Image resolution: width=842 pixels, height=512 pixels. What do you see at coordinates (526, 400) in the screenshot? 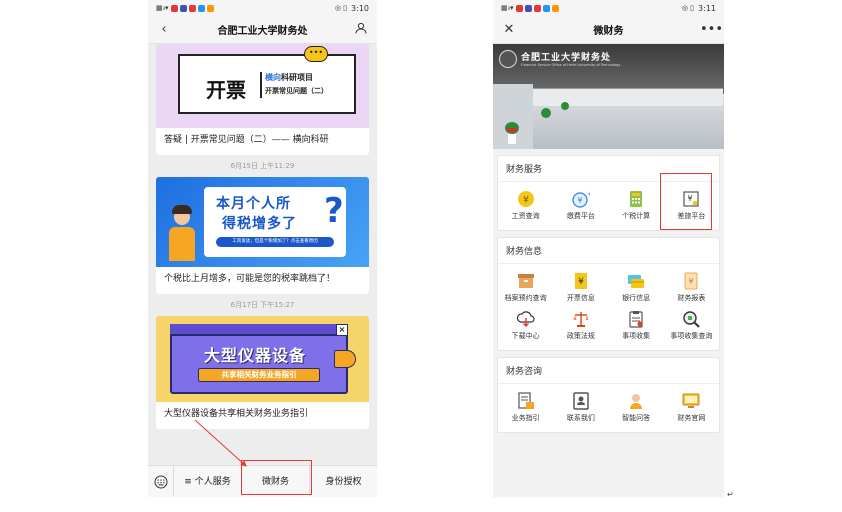
I see `guide-document-icon` at bounding box center [526, 400].